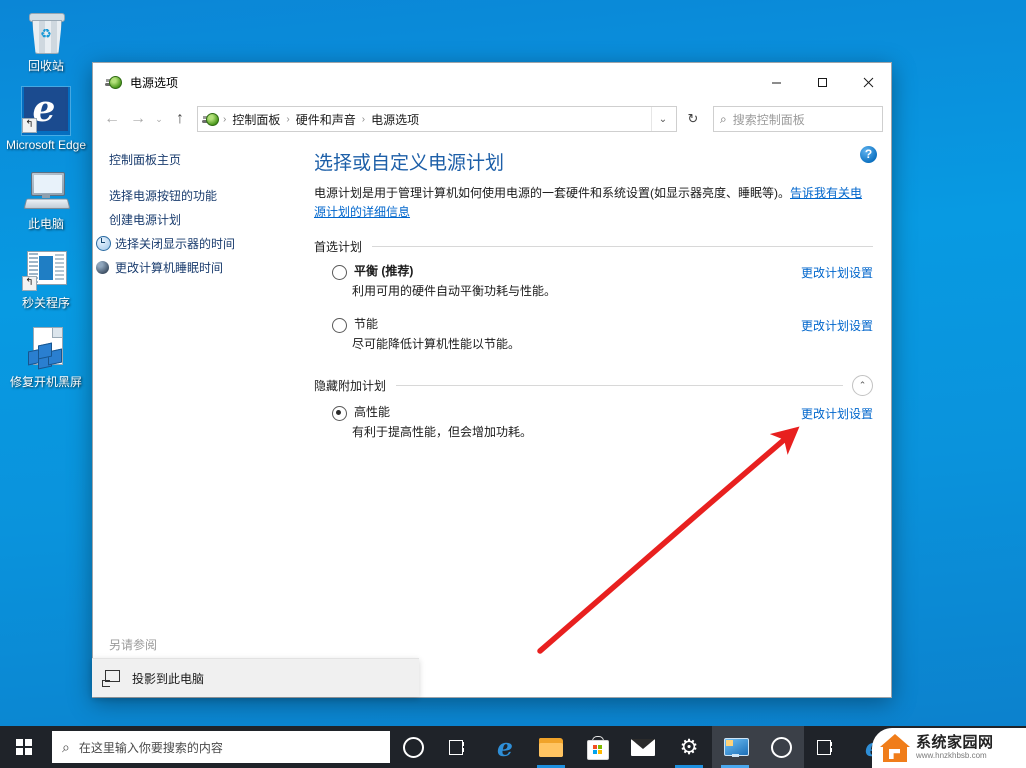 This screenshot has width=1026, height=768. What do you see at coordinates (383, 271) in the screenshot?
I see `plan-name: 平衡 (推荐)` at bounding box center [383, 271].